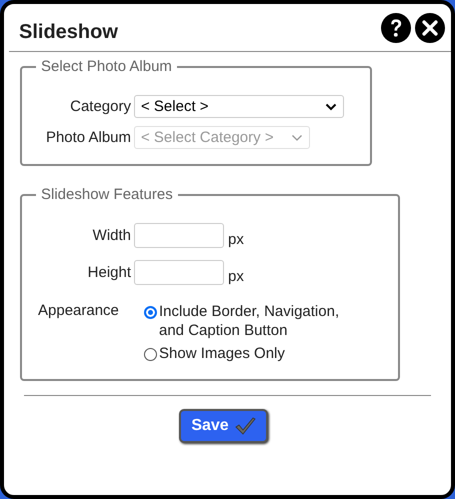 This screenshot has height=499, width=455. What do you see at coordinates (100, 106) in the screenshot?
I see `field-label: Category` at bounding box center [100, 106].